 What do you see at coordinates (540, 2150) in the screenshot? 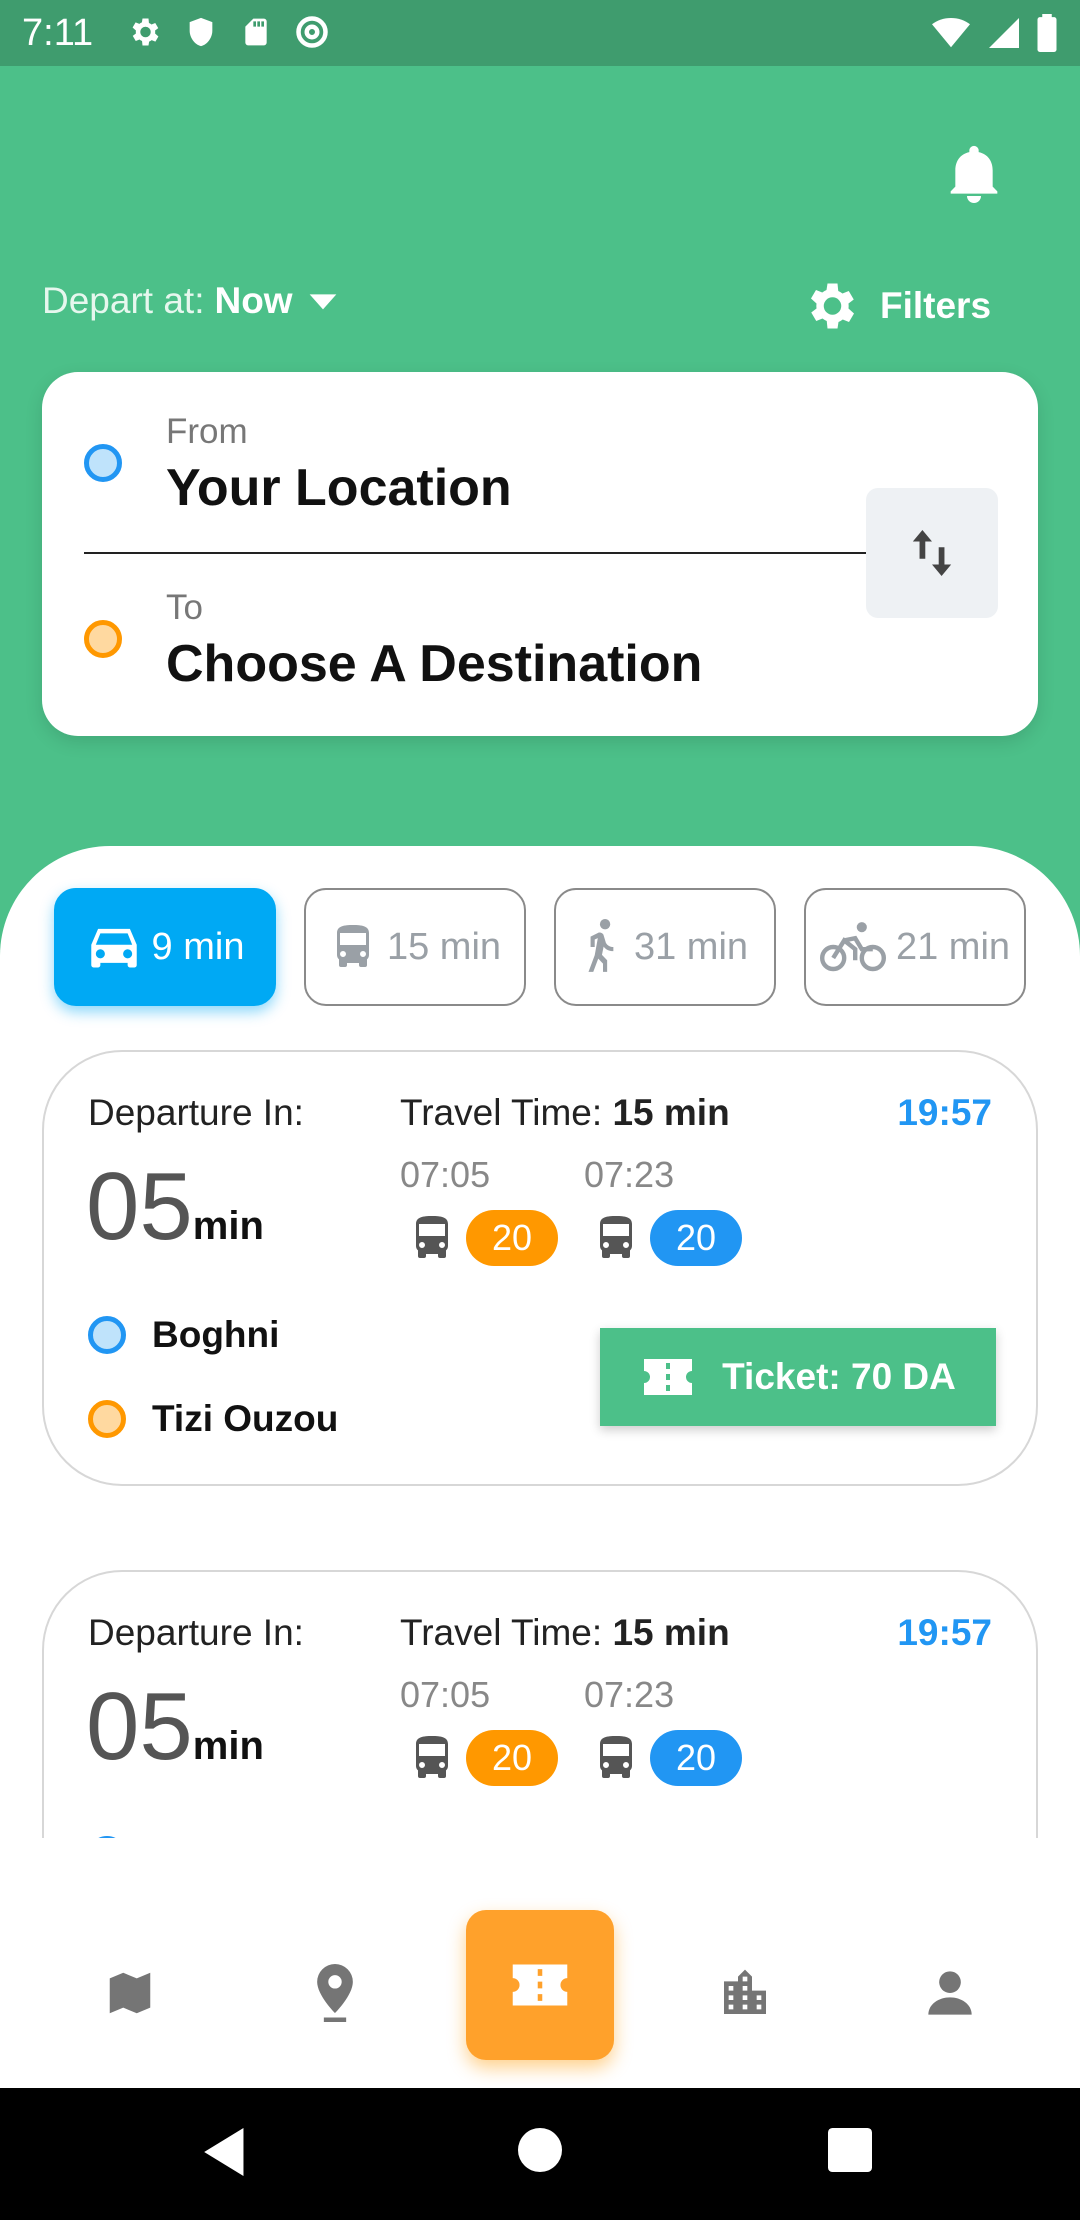
I see `home-icon` at bounding box center [540, 2150].